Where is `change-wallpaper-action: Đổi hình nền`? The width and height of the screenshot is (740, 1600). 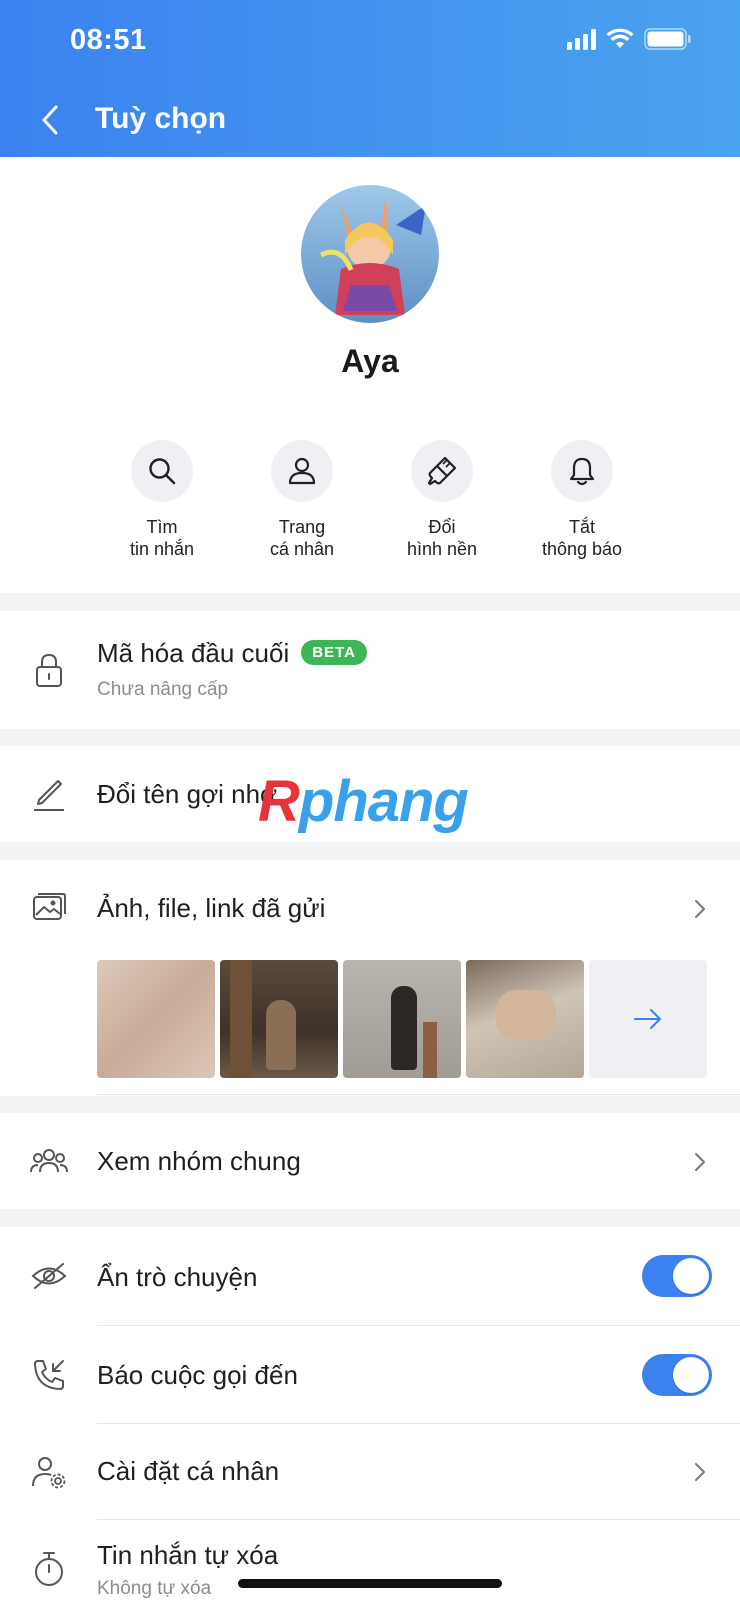 change-wallpaper-action: Đổi hình nền is located at coordinates (442, 500).